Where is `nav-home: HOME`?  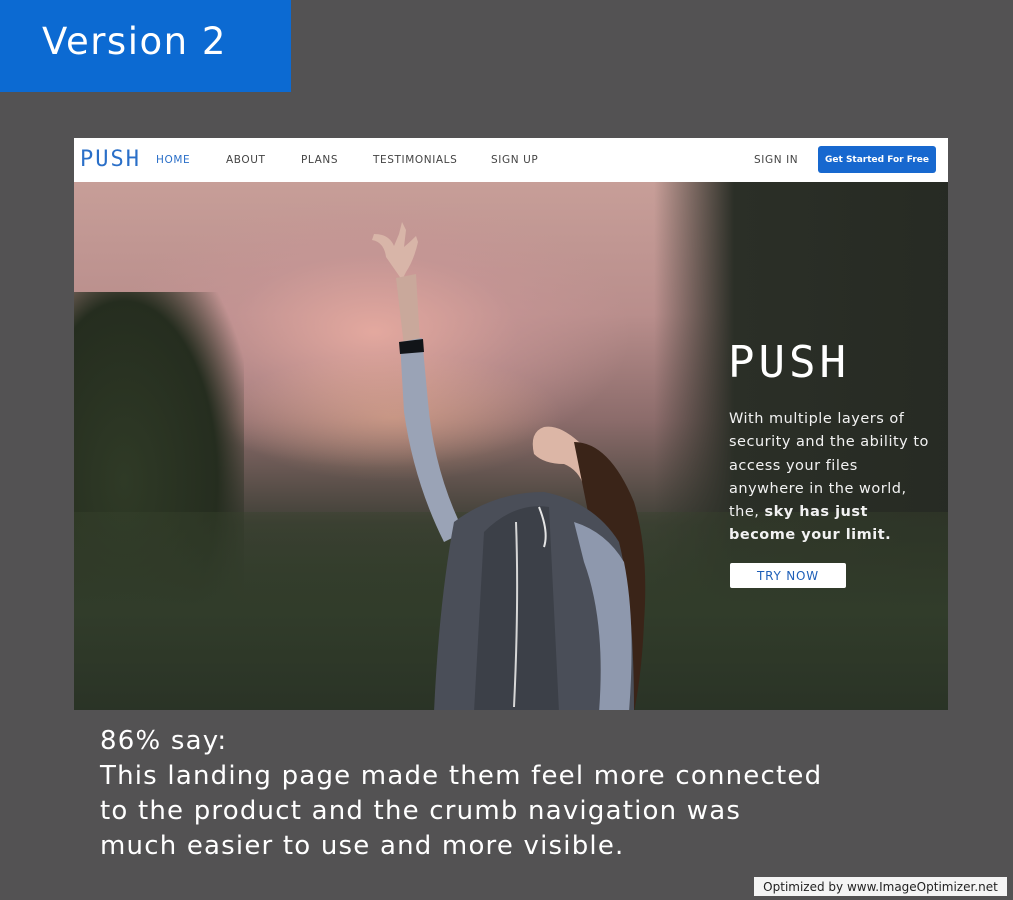 nav-home: HOME is located at coordinates (173, 160).